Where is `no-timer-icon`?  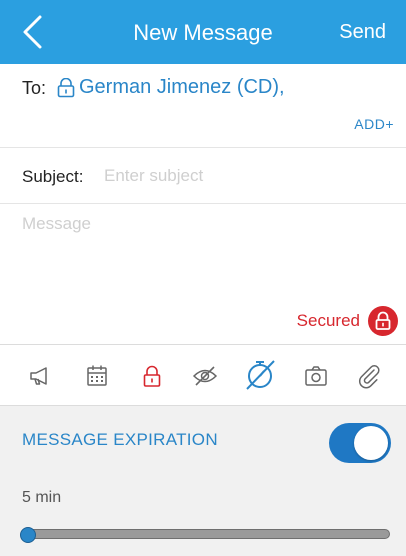
no-timer-icon is located at coordinates (260, 375).